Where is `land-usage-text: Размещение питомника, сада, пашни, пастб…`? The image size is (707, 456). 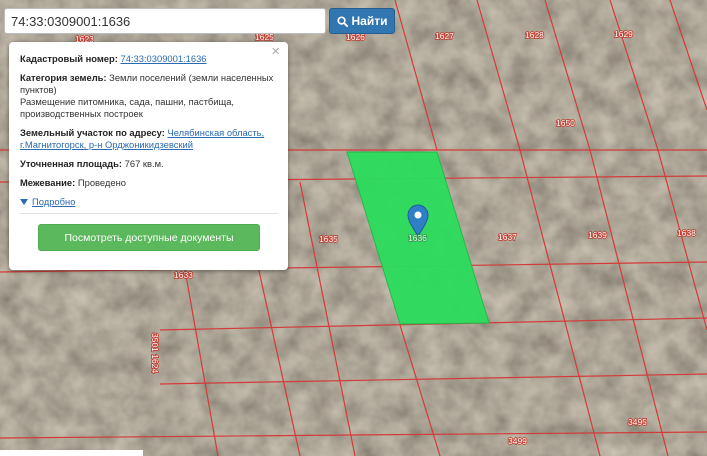 land-usage-text: Размещение питомника, сада, пашни, пастб… is located at coordinates (127, 107).